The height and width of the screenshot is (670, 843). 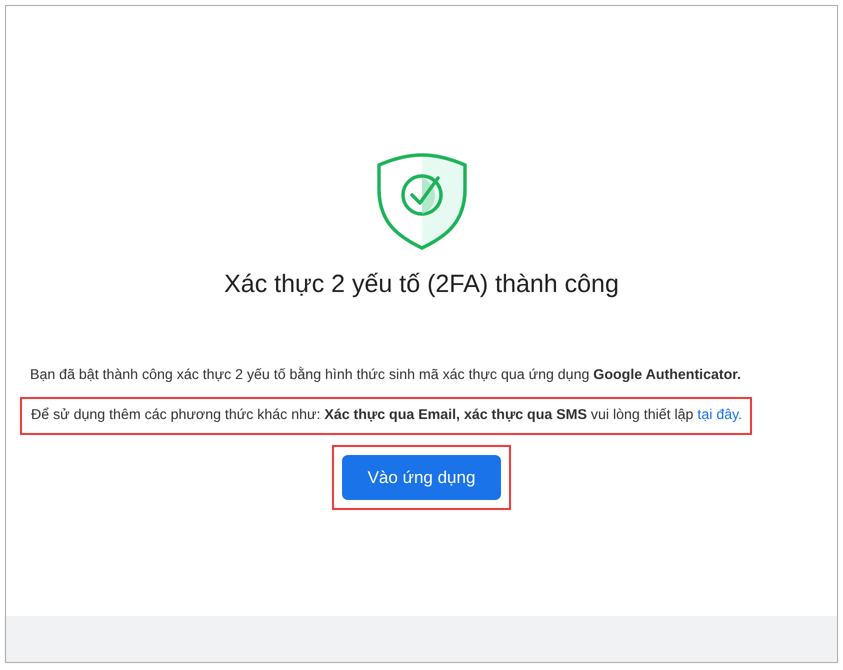 What do you see at coordinates (719, 415) in the screenshot?
I see `setup-link: tại đây.` at bounding box center [719, 415].